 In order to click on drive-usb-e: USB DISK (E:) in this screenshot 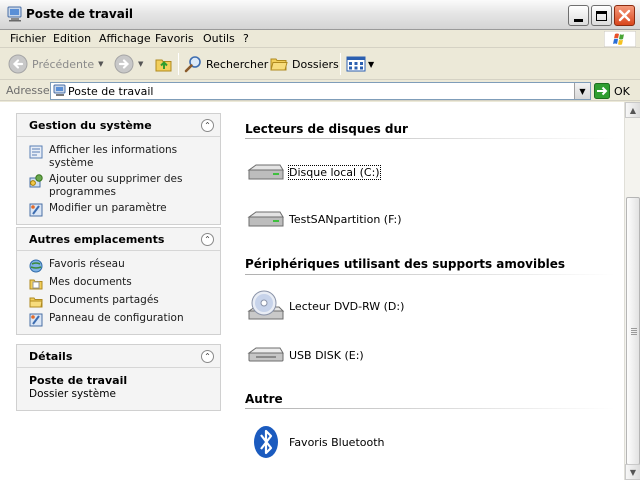, I will do `click(305, 355)`.